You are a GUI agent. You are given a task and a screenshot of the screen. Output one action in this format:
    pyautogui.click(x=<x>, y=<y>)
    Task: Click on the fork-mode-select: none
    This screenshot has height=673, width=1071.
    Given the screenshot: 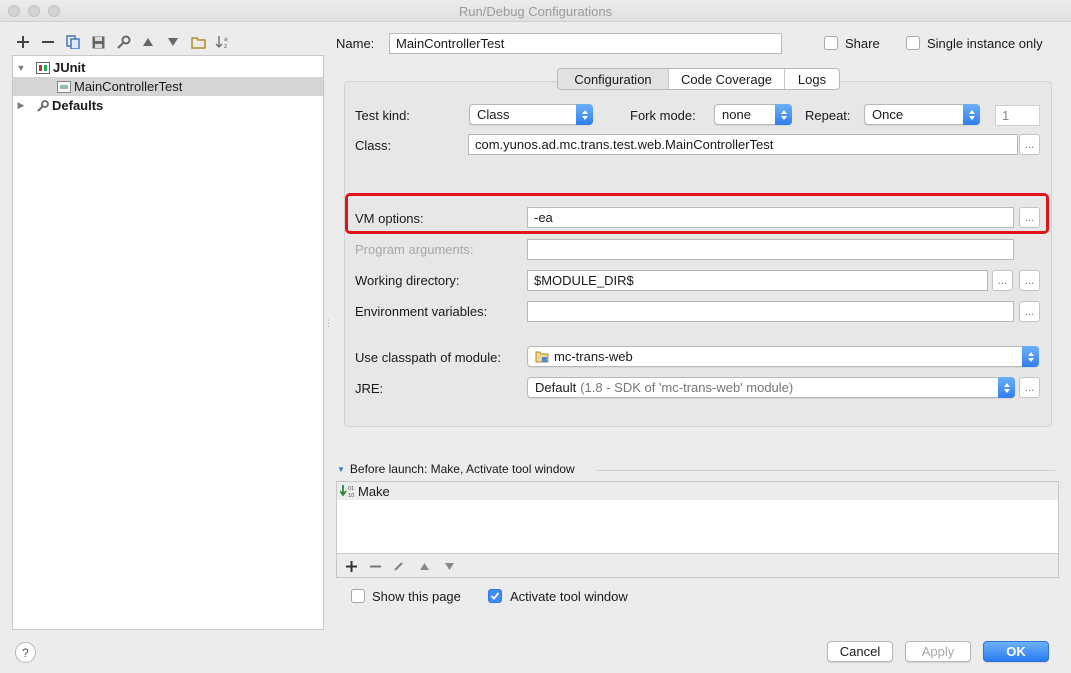 What is the action you would take?
    pyautogui.click(x=753, y=114)
    